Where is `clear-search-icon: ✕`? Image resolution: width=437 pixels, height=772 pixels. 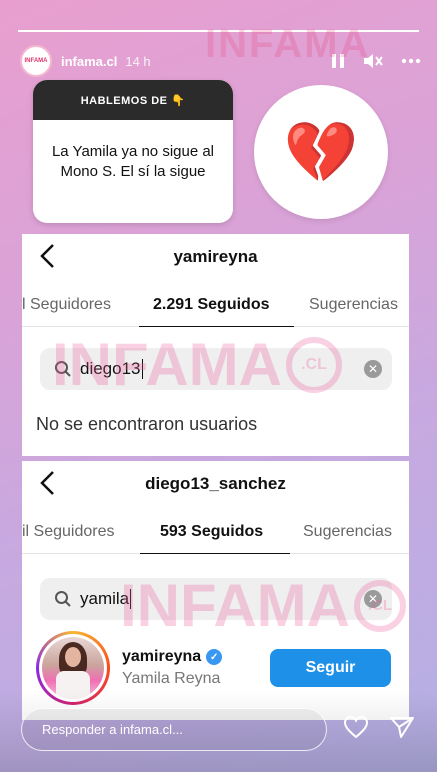
clear-search-icon: ✕ is located at coordinates (373, 369).